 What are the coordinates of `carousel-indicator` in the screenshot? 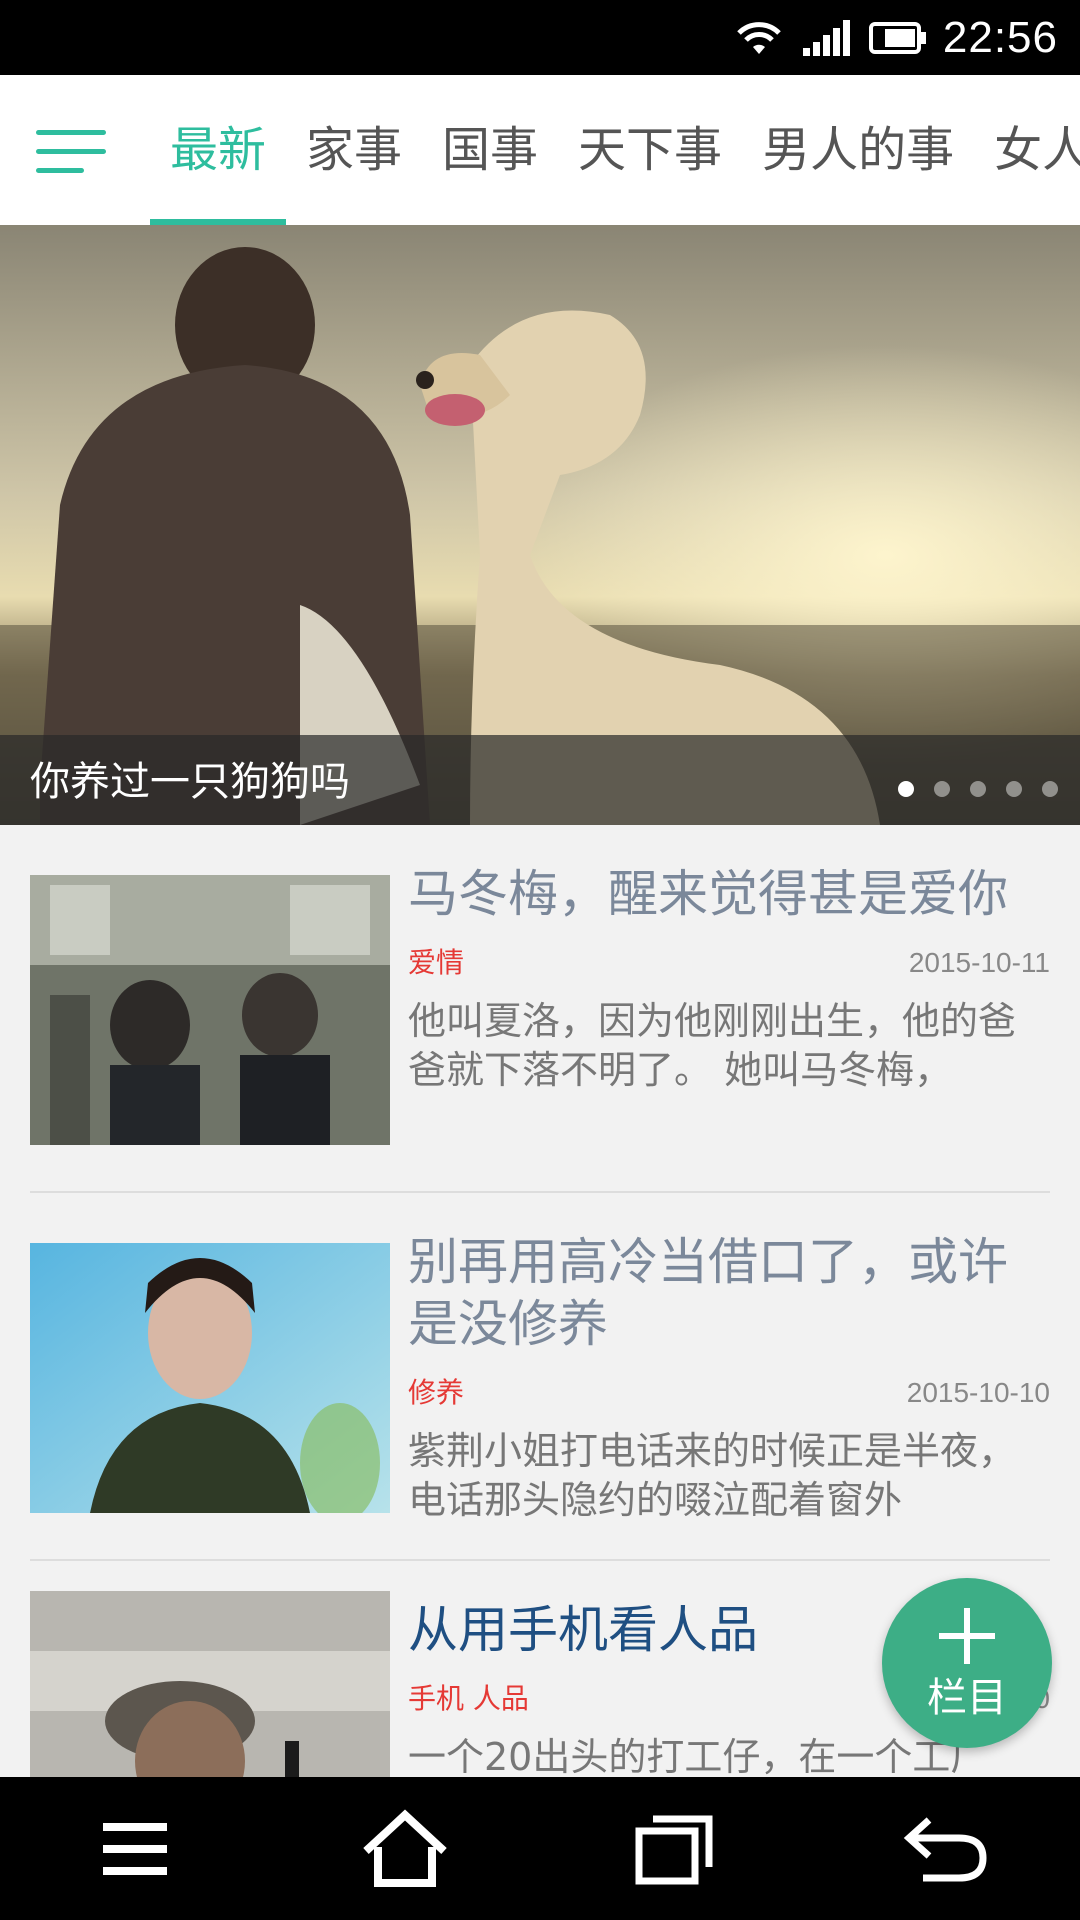 It's located at (978, 789).